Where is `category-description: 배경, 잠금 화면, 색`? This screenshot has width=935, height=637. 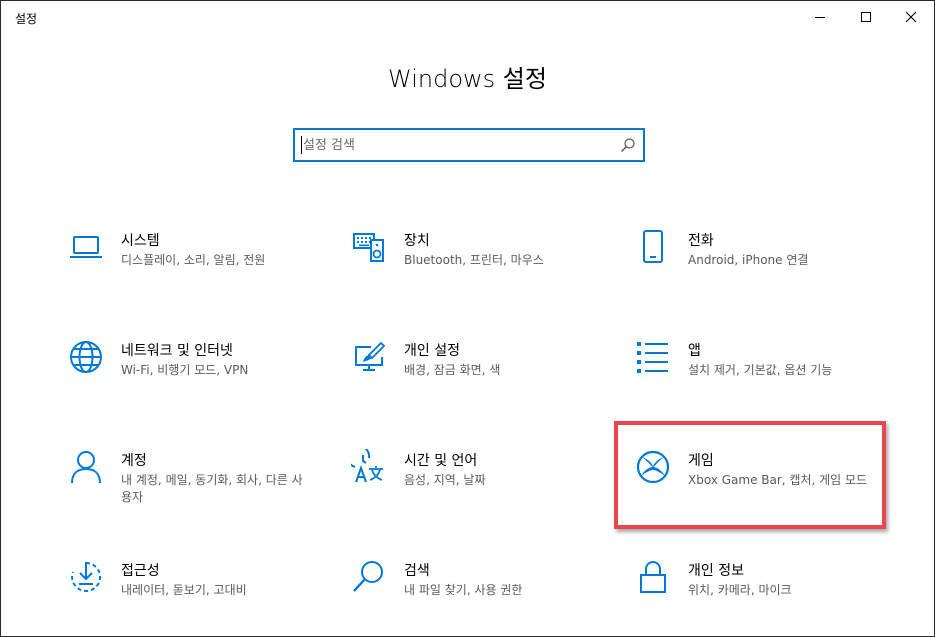
category-description: 배경, 잠금 화면, 색 is located at coordinates (452, 370).